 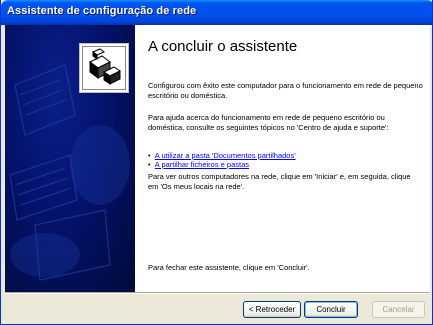 What do you see at coordinates (216, 12) in the screenshot?
I see `title-bar: Assistente de configuração de rede` at bounding box center [216, 12].